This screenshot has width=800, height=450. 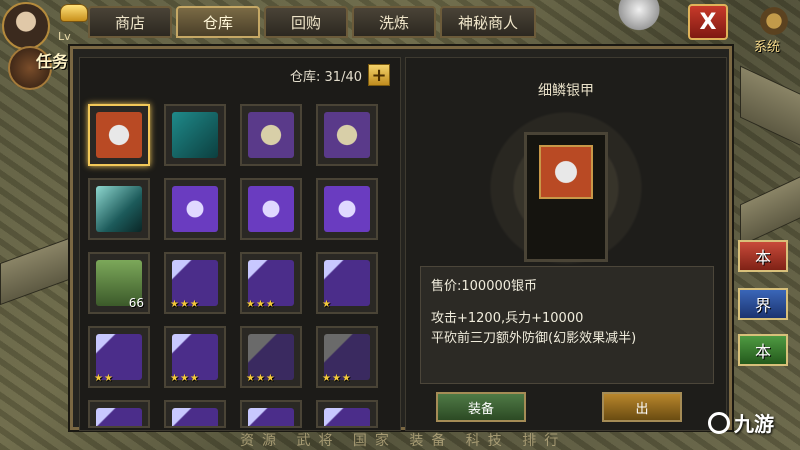 I want to click on item-name: 细鳞银甲, so click(x=566, y=91).